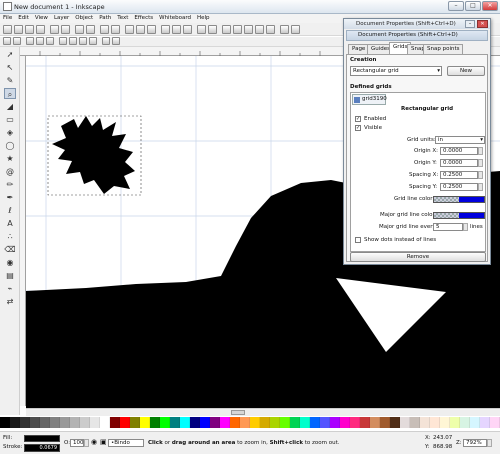 Image resolution: width=500 pixels, height=454 pixels. I want to click on close-button: ✕, so click(490, 6).